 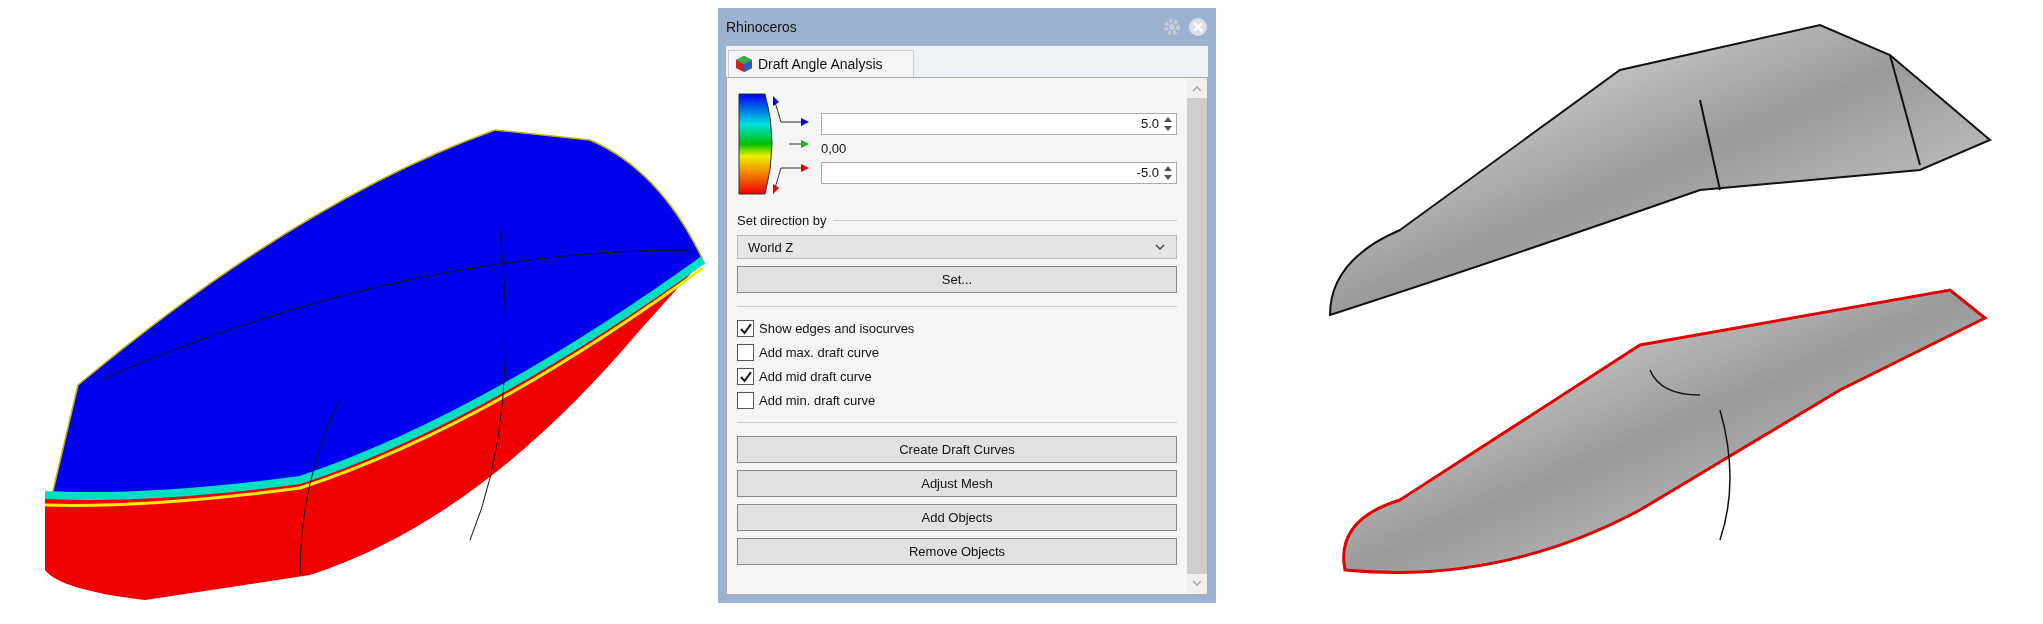 What do you see at coordinates (957, 247) in the screenshot?
I see `direction-dropdown: World Z` at bounding box center [957, 247].